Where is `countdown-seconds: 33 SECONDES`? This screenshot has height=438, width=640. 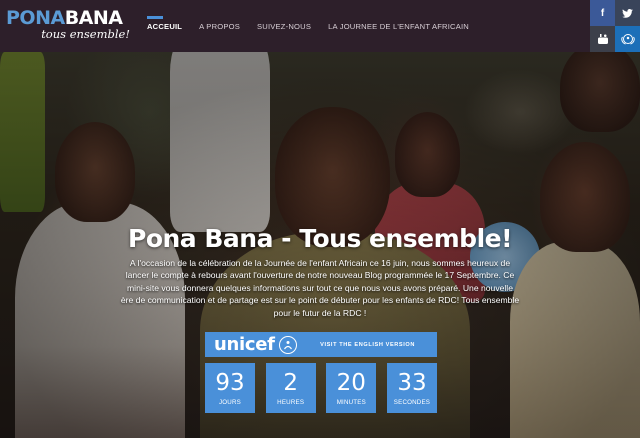 countdown-seconds: 33 SECONDES is located at coordinates (411, 388).